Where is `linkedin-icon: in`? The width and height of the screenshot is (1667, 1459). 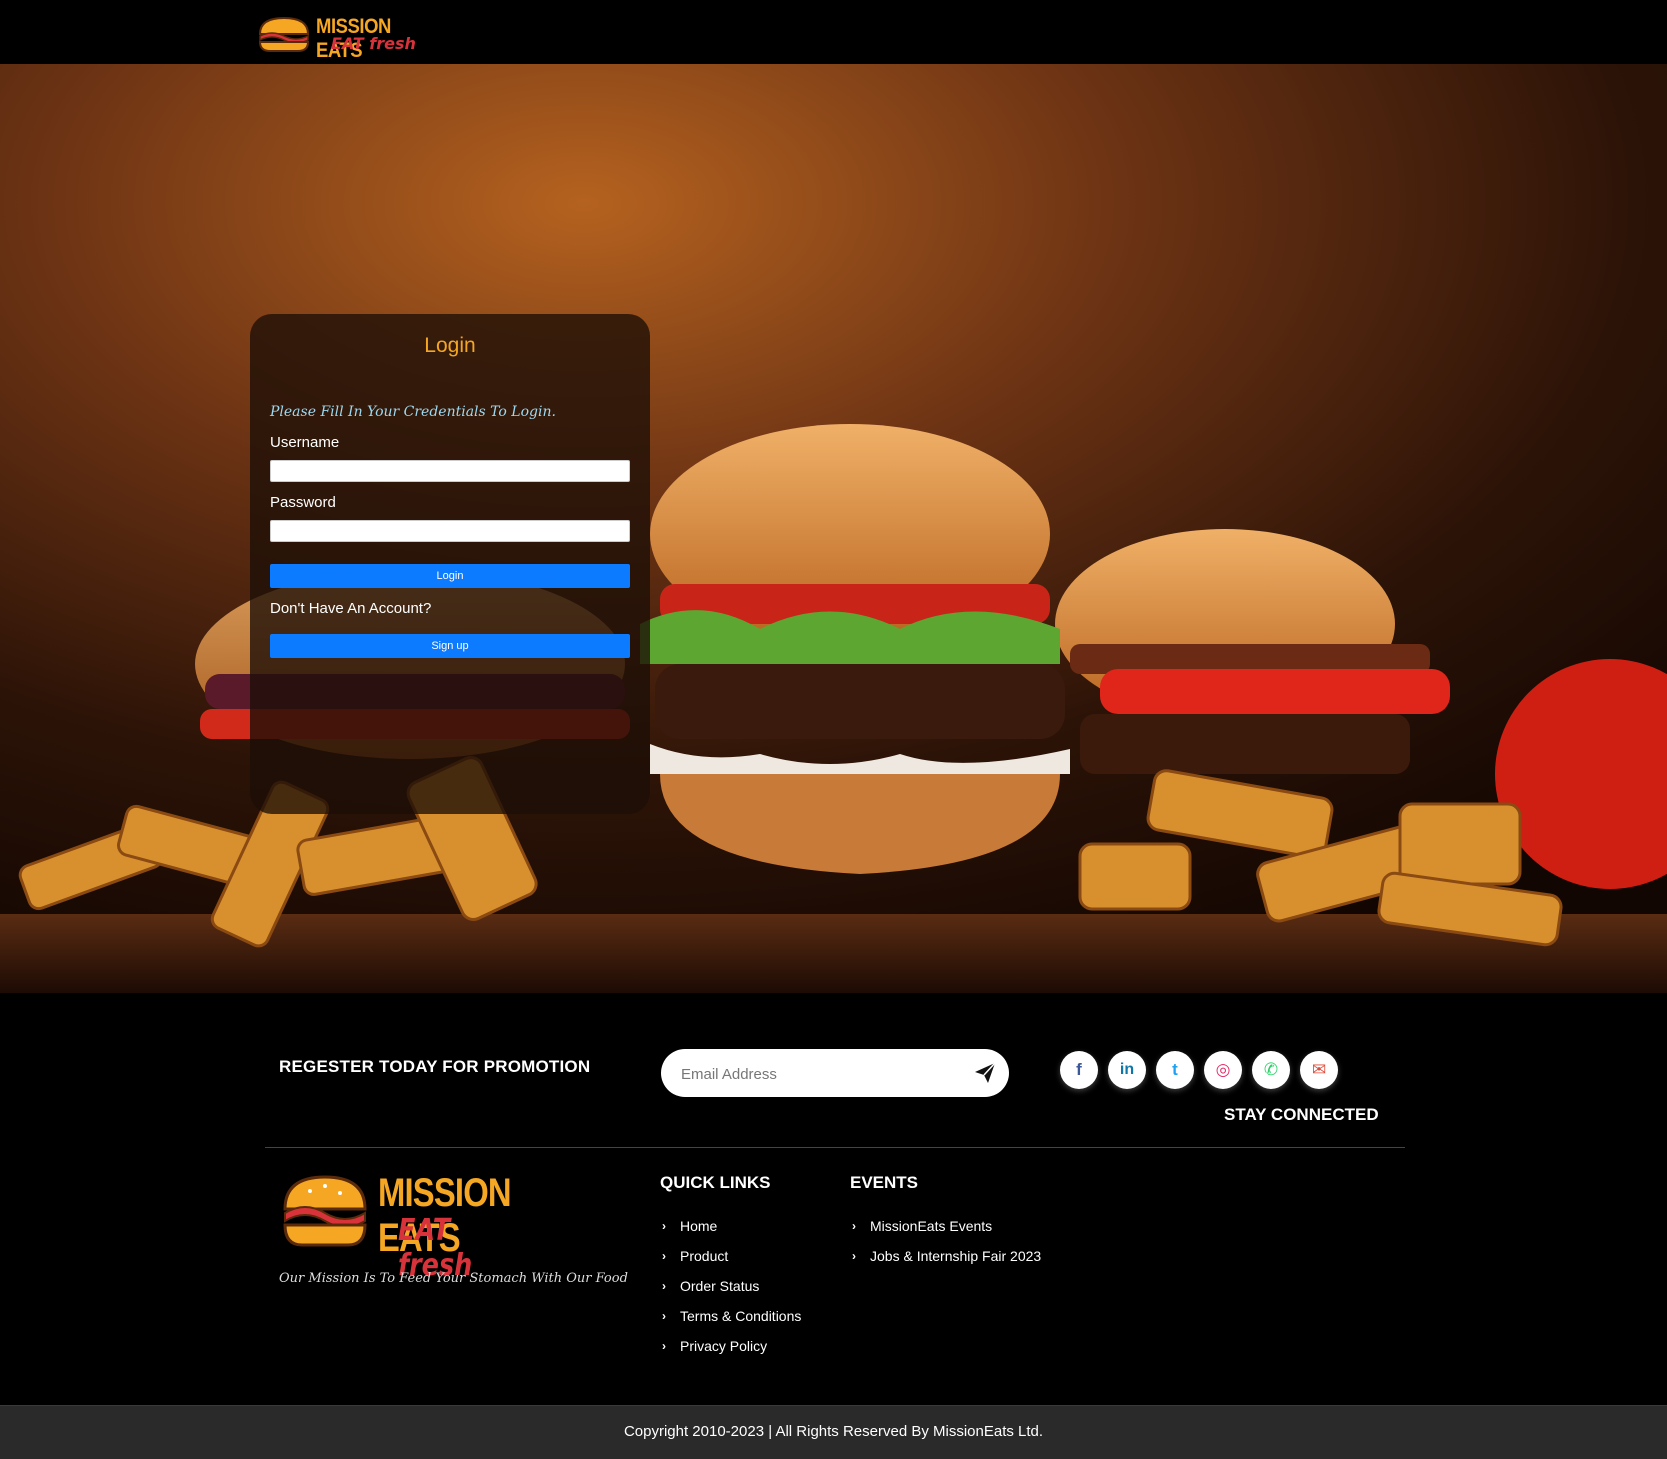
linkedin-icon: in is located at coordinates (1127, 1070).